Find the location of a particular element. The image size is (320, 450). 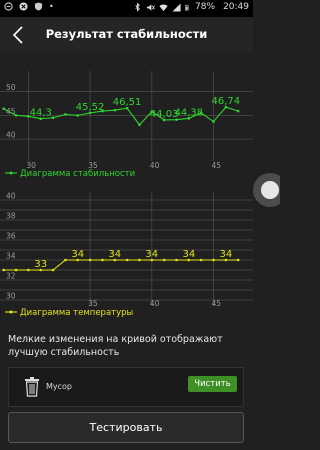

floating-assistant-button is located at coordinates (265, 190).